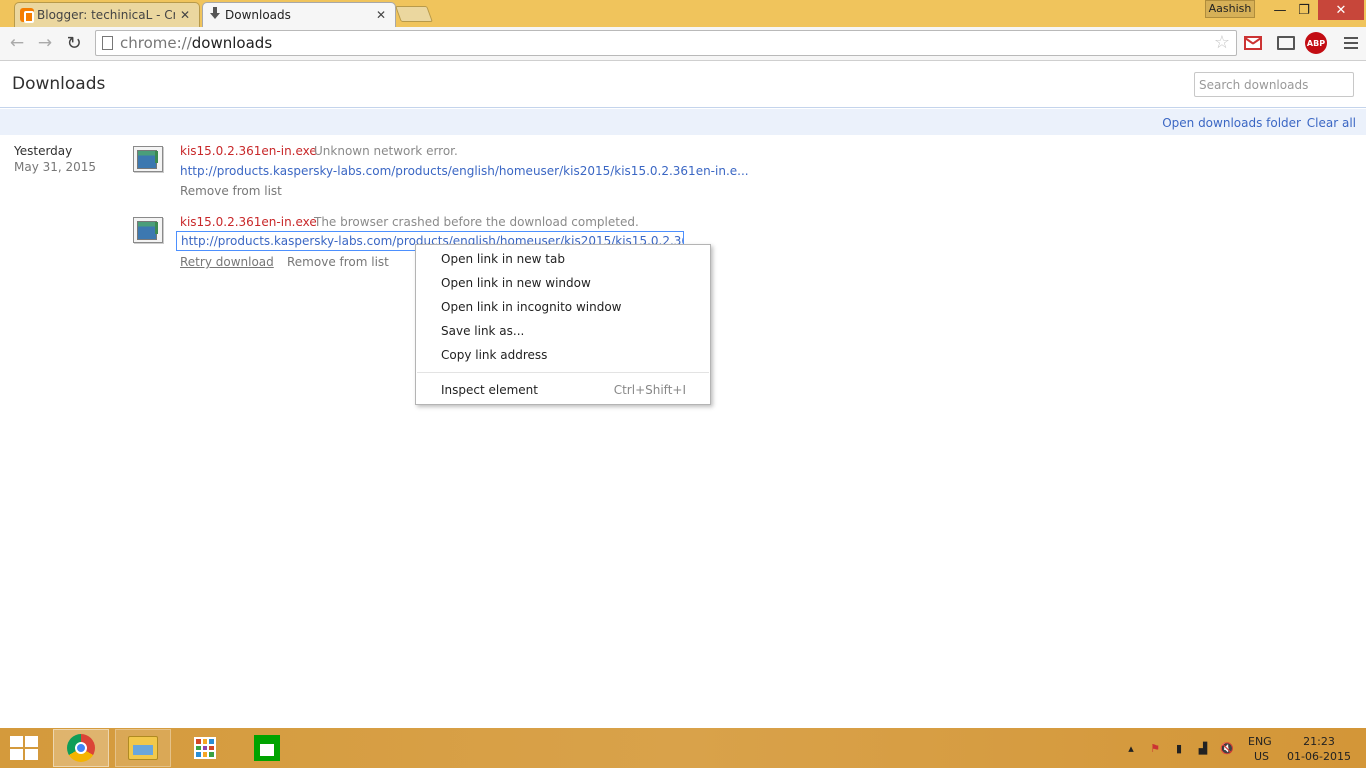 This screenshot has width=1366, height=768. What do you see at coordinates (1274, 84) in the screenshot?
I see `search-downloads-input` at bounding box center [1274, 84].